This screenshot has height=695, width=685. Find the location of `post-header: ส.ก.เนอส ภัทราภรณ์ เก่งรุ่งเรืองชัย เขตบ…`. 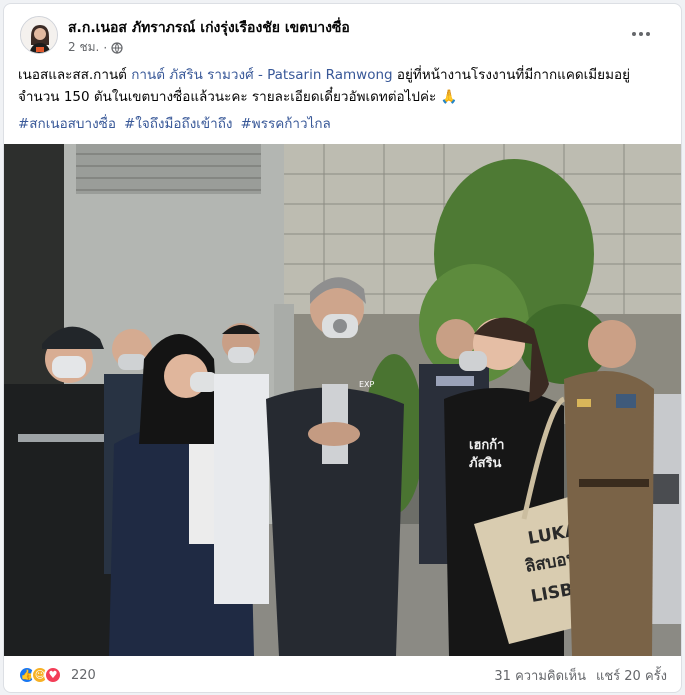

post-header: ส.ก.เนอส ภัทราภรณ์ เก่งรุ่งเรืองชัย เขตบ… is located at coordinates (342, 38).